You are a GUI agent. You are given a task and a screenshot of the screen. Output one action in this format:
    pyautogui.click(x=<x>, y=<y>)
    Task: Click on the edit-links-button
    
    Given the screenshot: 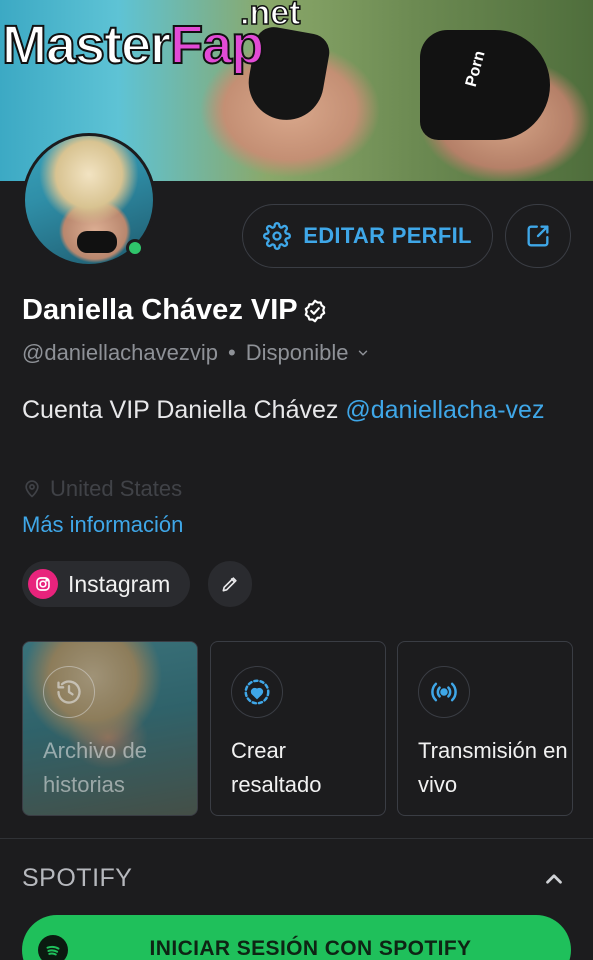 What is the action you would take?
    pyautogui.click(x=230, y=584)
    